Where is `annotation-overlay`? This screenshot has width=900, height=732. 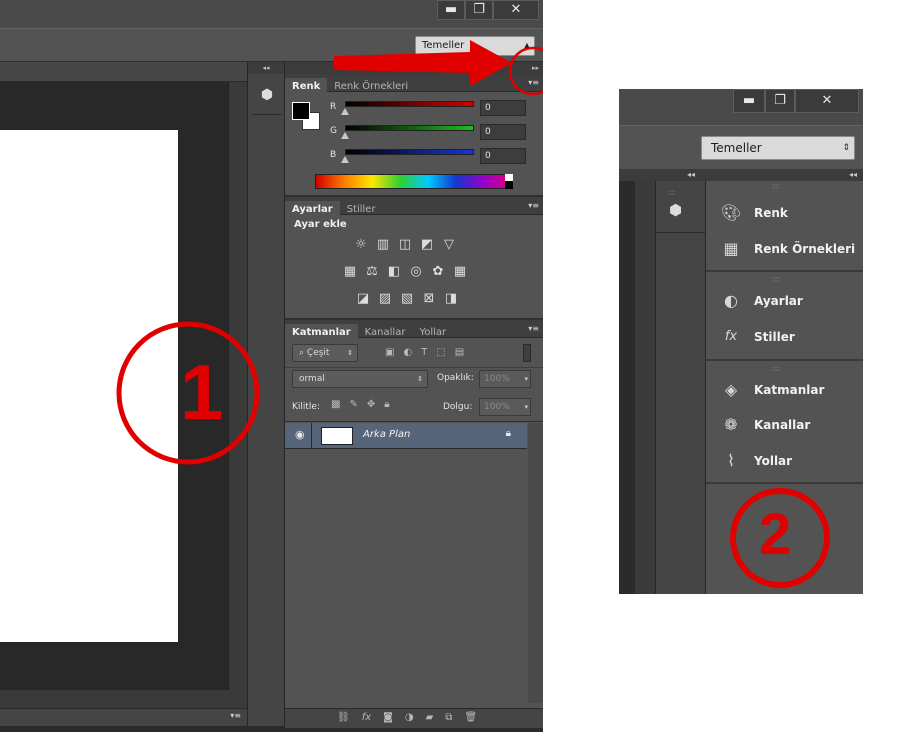 annotation-overlay is located at coordinates (780, 538).